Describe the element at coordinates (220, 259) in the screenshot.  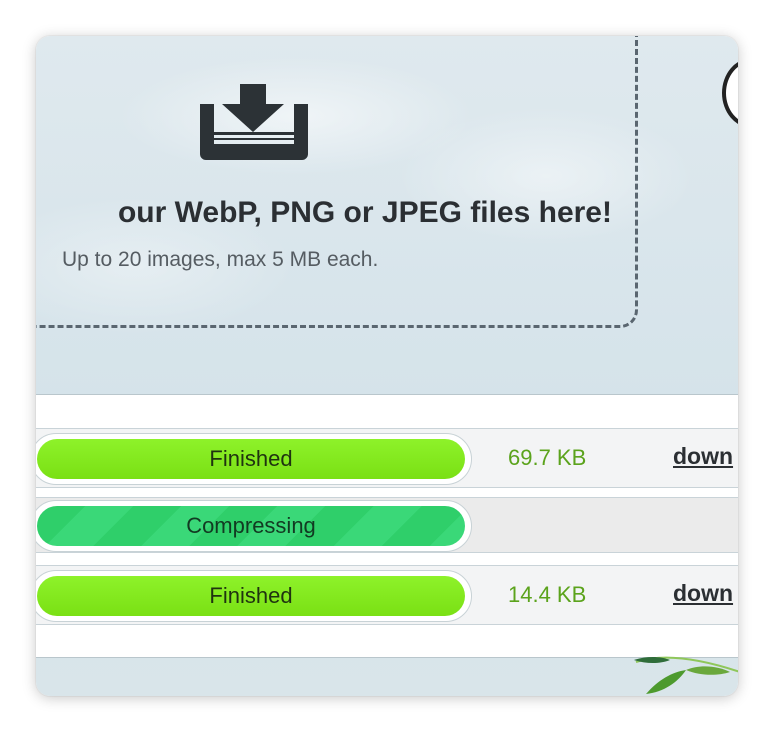
I see `drop-zone-subtitle: Up to 20 images, max 5 MB each.` at that location.